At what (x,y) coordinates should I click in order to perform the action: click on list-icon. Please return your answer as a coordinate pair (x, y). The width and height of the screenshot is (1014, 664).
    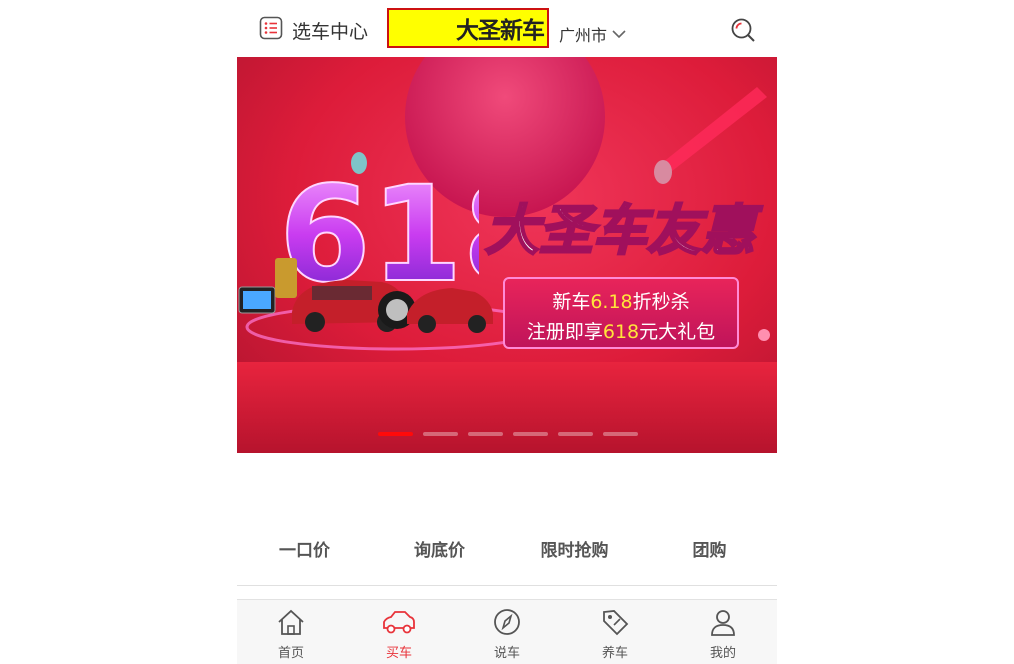
    Looking at the image, I should click on (271, 30).